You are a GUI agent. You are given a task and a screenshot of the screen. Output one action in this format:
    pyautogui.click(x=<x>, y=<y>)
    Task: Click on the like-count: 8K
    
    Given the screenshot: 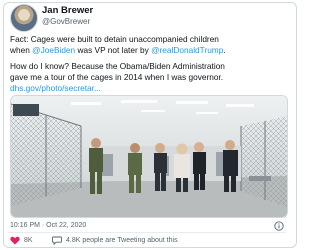 What is the action you would take?
    pyautogui.click(x=28, y=240)
    